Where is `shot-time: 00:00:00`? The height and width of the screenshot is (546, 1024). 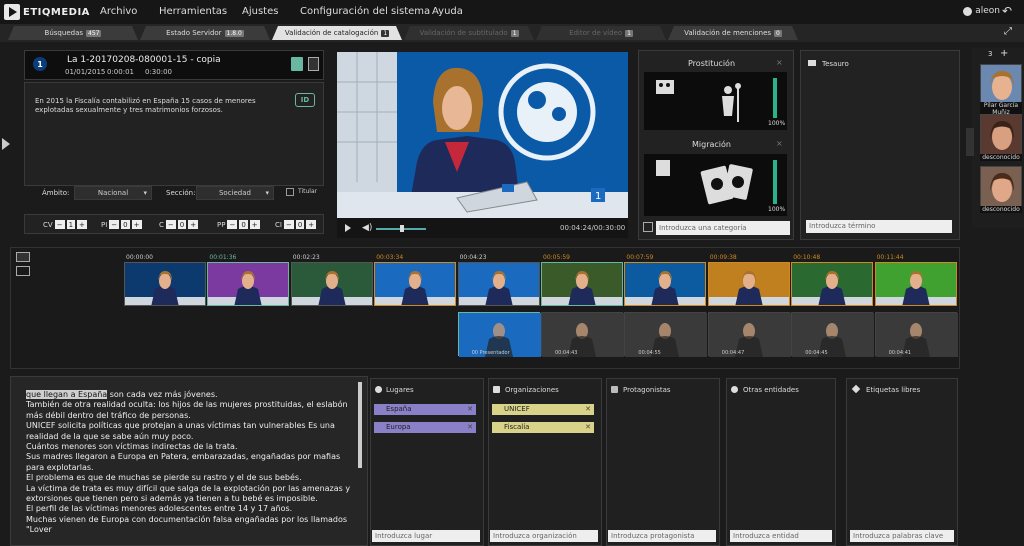
shot-time: 00:00:00 is located at coordinates (139, 257).